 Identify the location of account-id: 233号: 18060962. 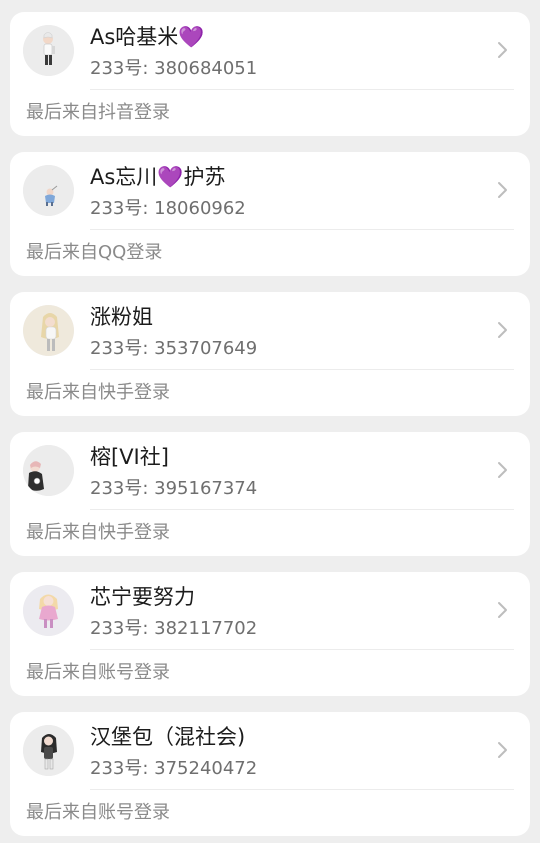
(168, 208).